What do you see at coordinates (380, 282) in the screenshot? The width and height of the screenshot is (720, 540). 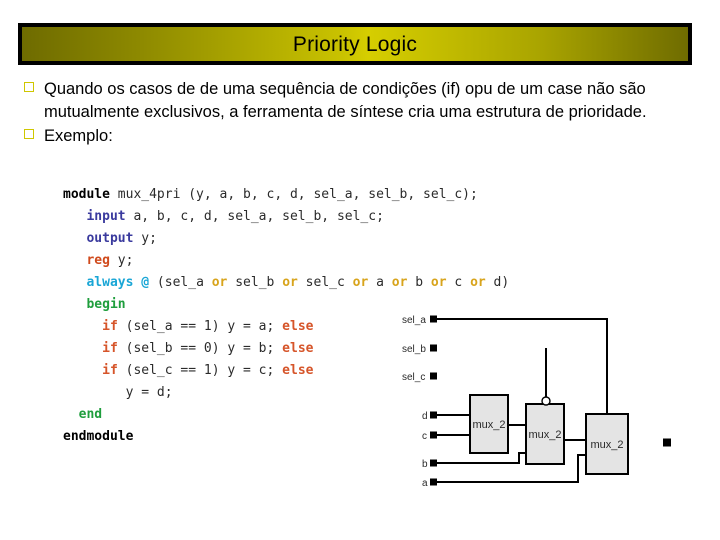 I see `code-token: a` at bounding box center [380, 282].